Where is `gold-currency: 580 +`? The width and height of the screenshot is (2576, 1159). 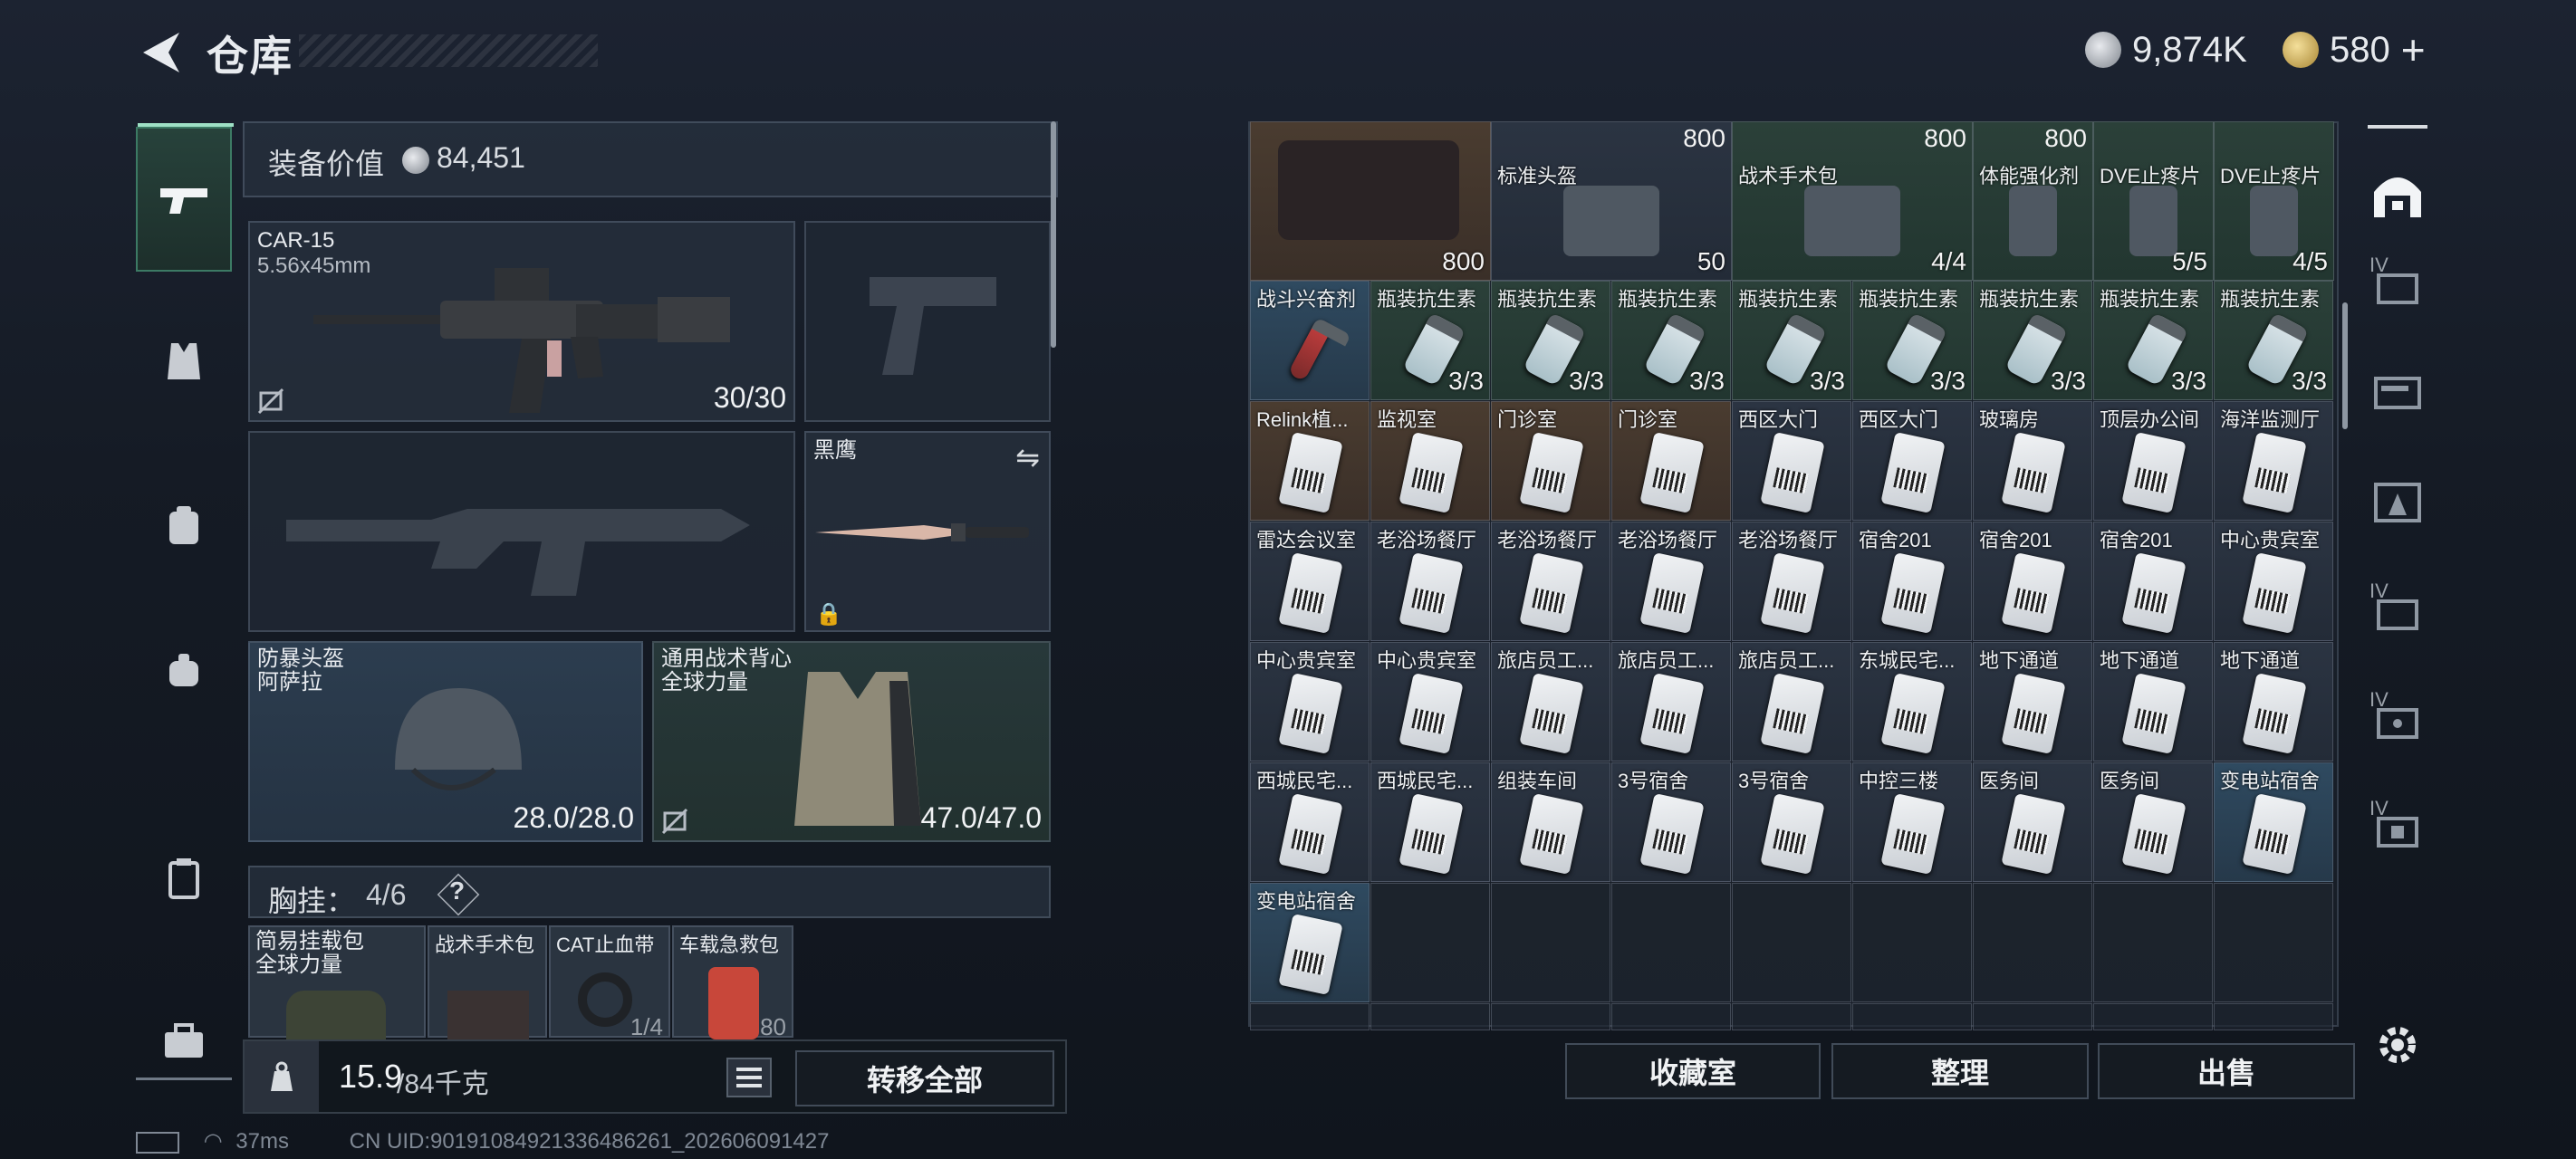 gold-currency: 580 + is located at coordinates (2354, 49).